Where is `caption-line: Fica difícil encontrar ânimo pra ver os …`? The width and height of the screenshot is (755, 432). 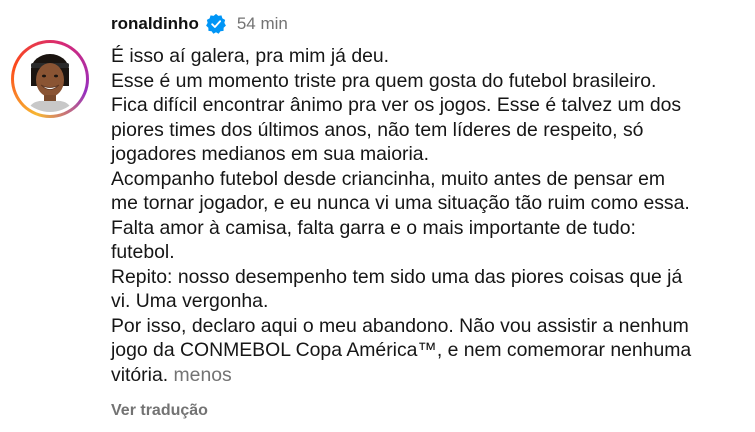
caption-line: Fica difícil encontrar ânimo pra ver os … is located at coordinates (396, 105).